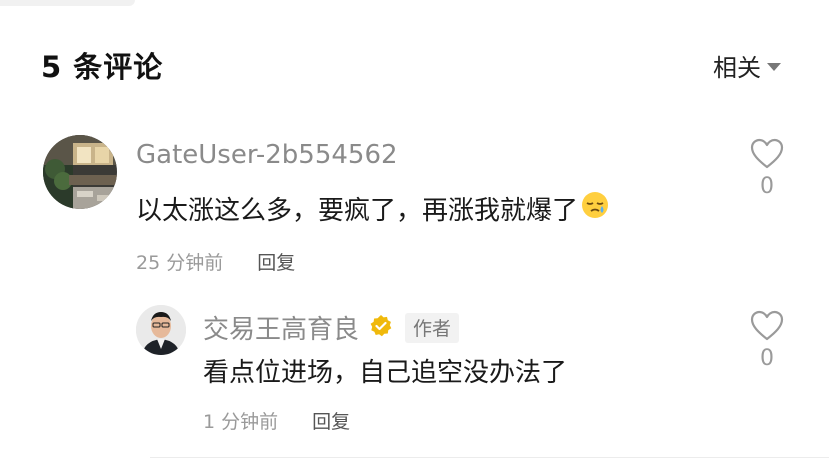 The image size is (829, 467). I want to click on comment-count-title: 5 条评论, so click(102, 67).